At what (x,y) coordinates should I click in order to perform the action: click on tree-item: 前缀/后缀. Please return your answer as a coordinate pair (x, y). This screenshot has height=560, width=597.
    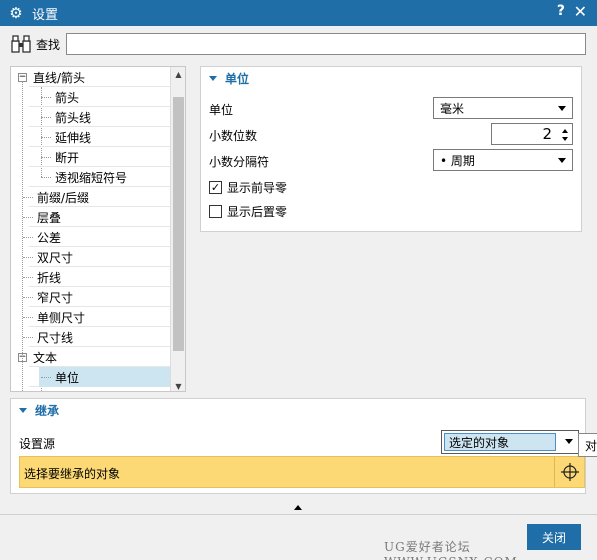
    Looking at the image, I should click on (91, 197).